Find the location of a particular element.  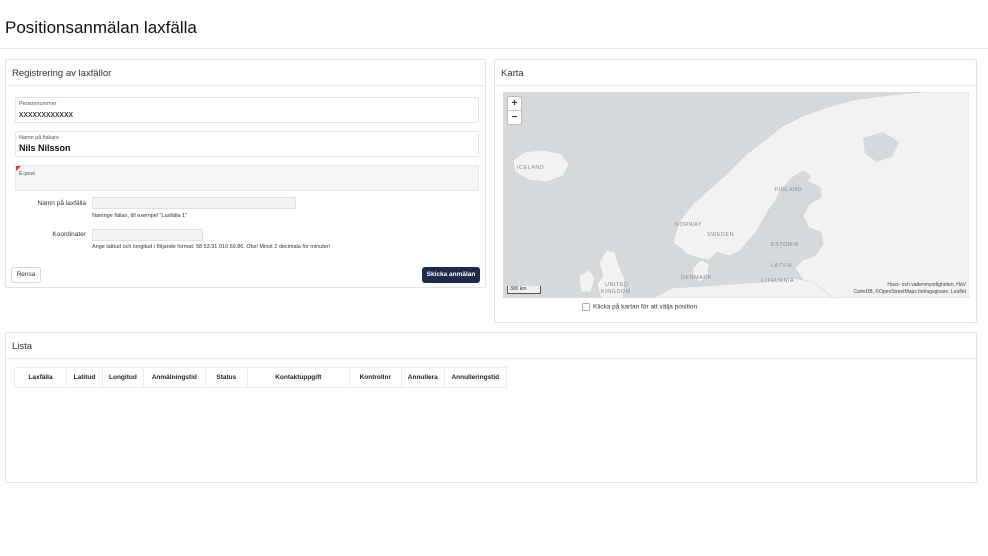

map-label-iceland: ICELAND is located at coordinates (531, 168).